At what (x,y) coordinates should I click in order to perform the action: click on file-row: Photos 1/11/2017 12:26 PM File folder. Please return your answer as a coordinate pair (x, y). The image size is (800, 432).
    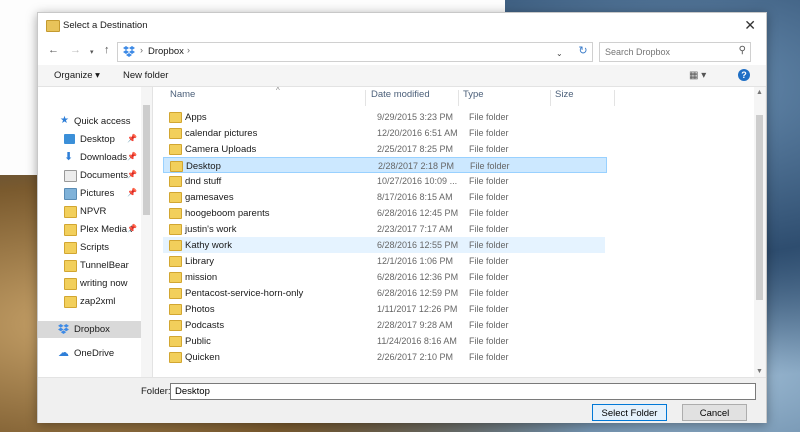
    Looking at the image, I should click on (384, 309).